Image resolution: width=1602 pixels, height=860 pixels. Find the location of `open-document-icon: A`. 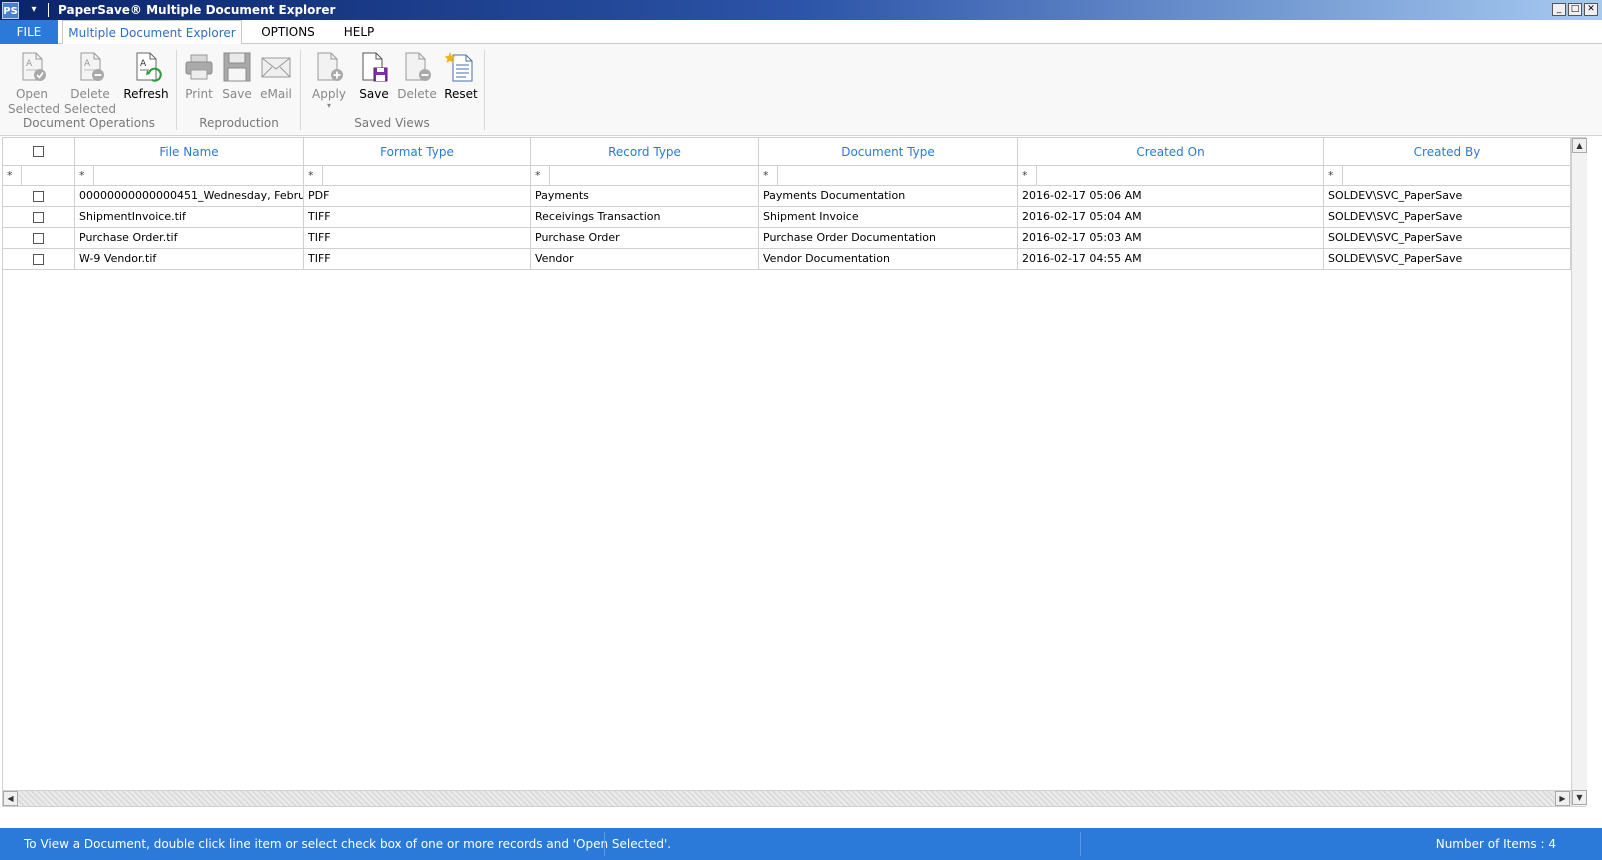

open-document-icon: A is located at coordinates (34, 66).